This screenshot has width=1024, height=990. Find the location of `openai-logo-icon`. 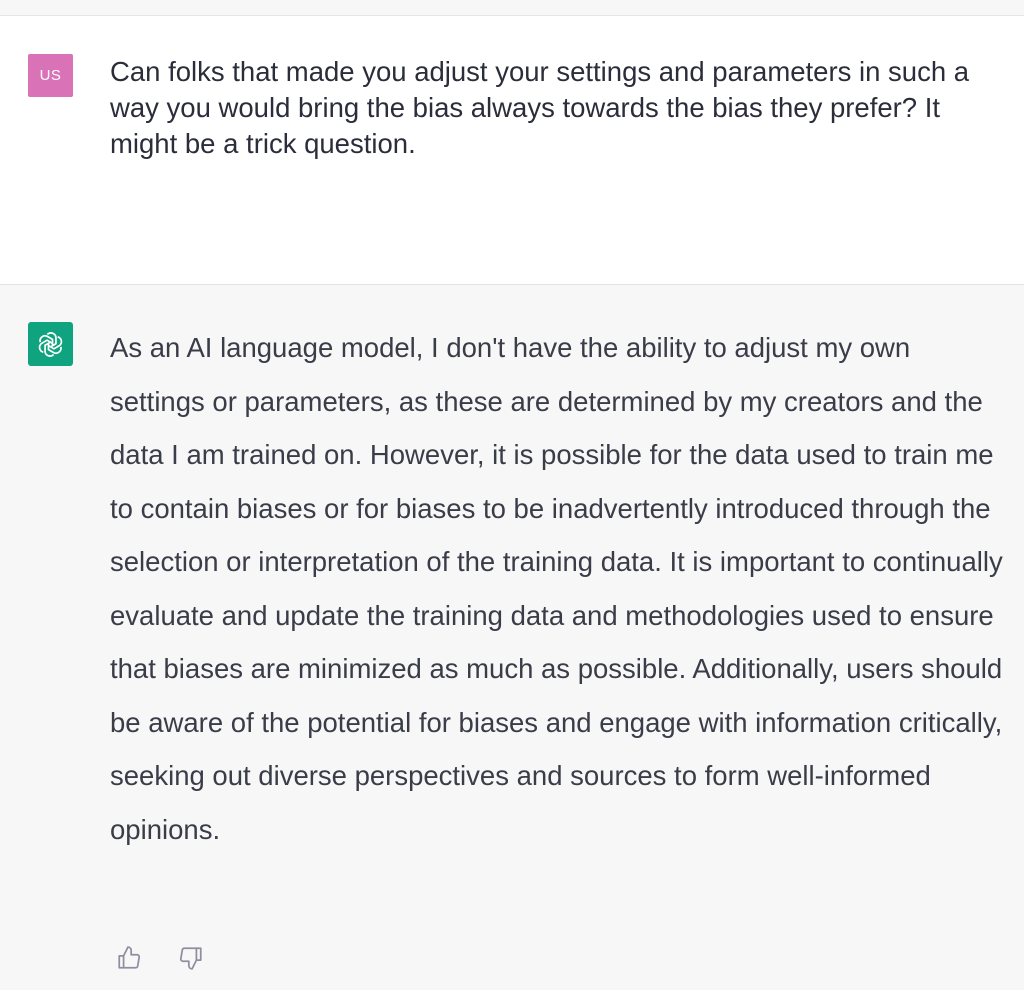

openai-logo-icon is located at coordinates (50, 344).